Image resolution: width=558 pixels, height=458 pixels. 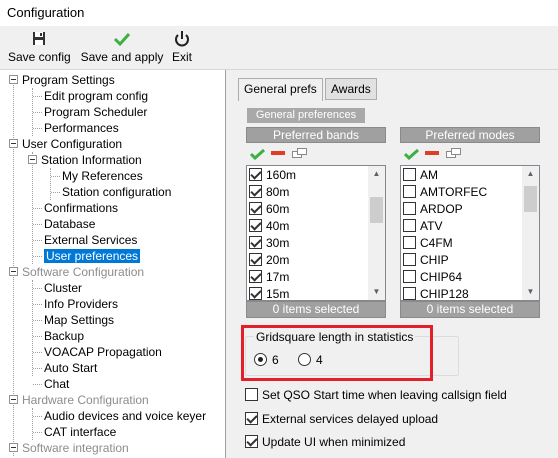 I want to click on list-item: ATV, so click(x=422, y=226).